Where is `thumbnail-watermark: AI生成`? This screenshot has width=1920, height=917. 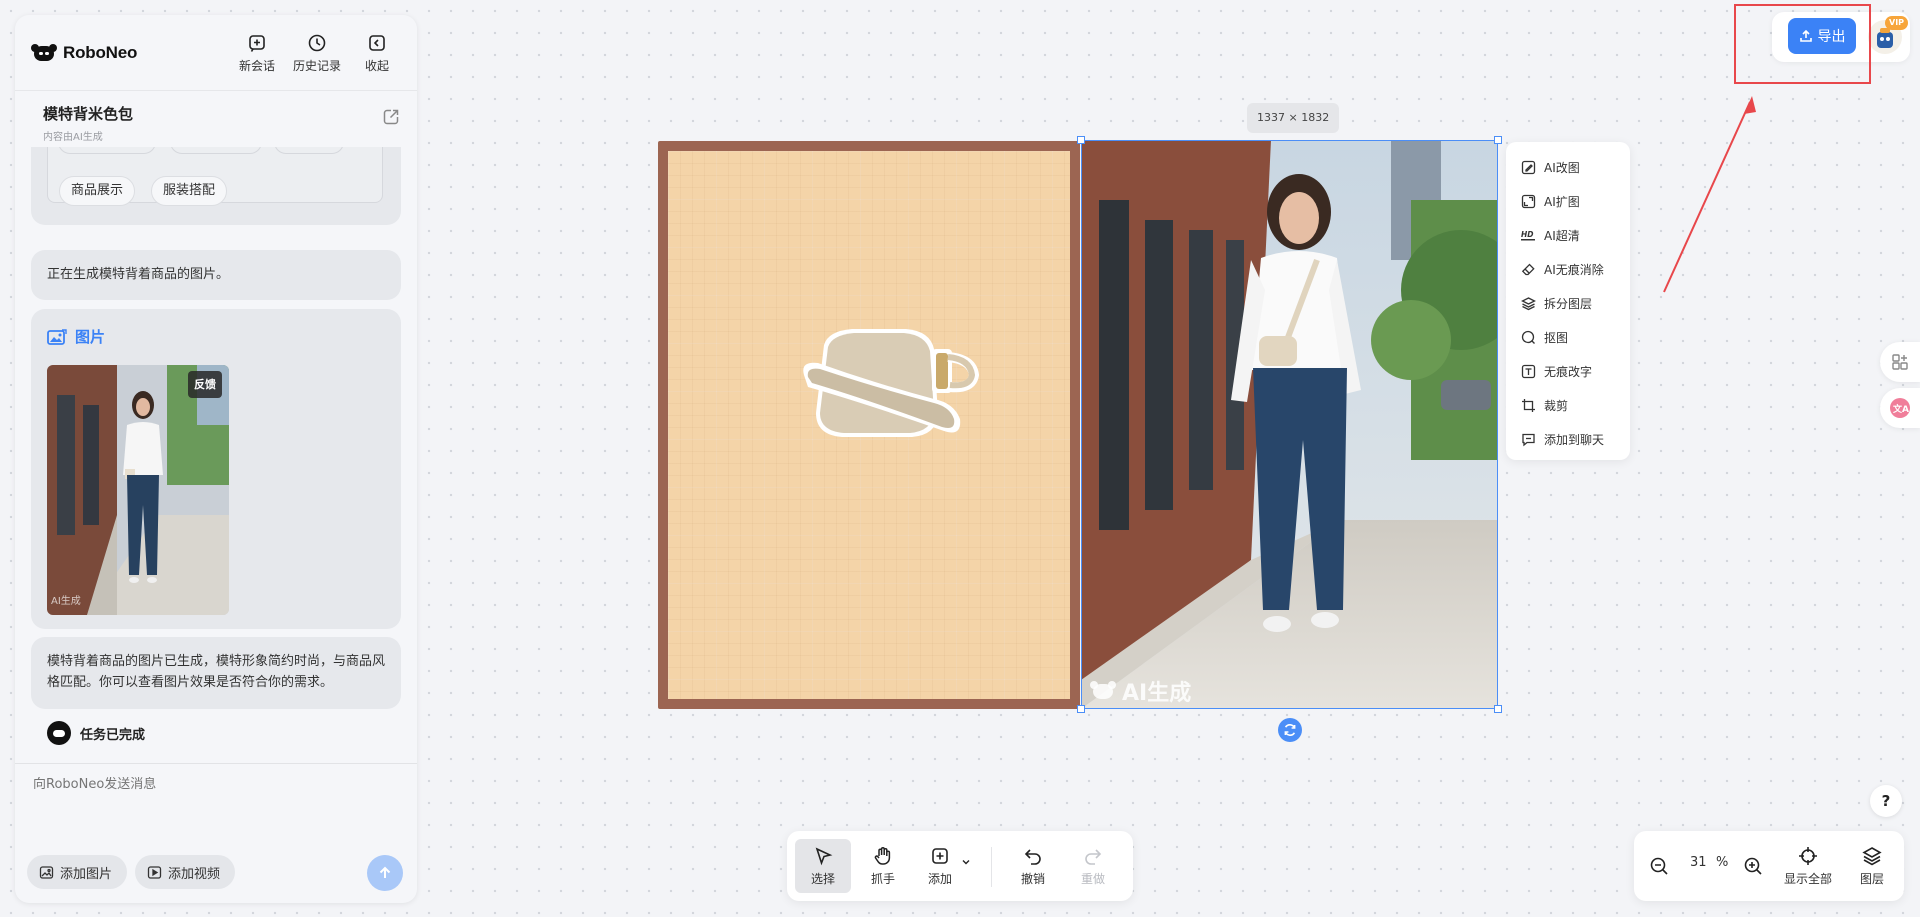 thumbnail-watermark: AI生成 is located at coordinates (66, 601).